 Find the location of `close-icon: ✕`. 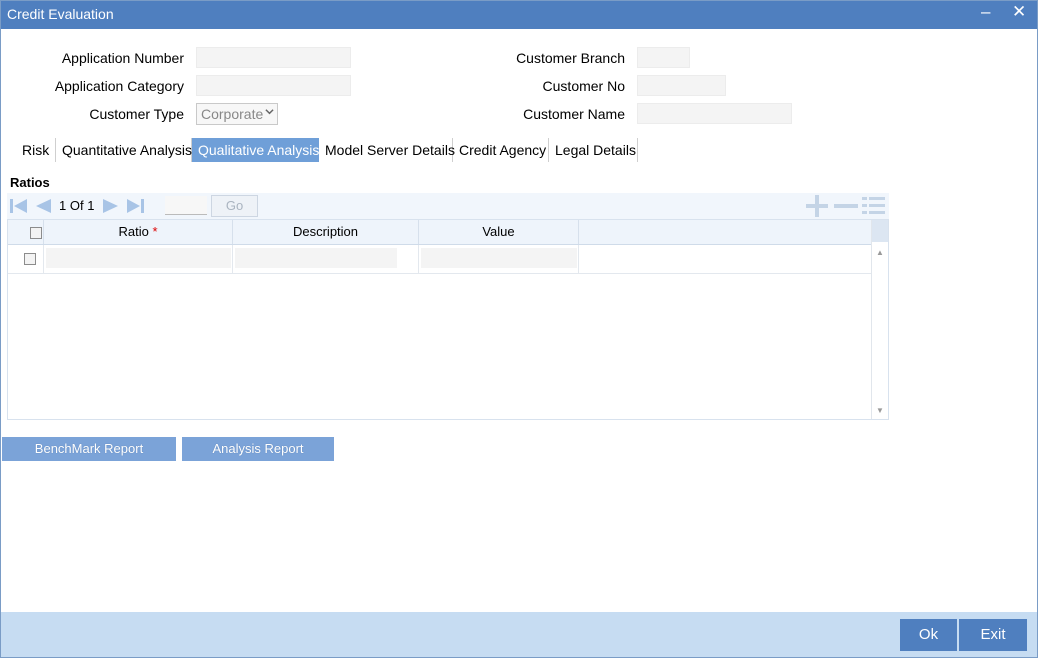

close-icon: ✕ is located at coordinates (1019, 12).